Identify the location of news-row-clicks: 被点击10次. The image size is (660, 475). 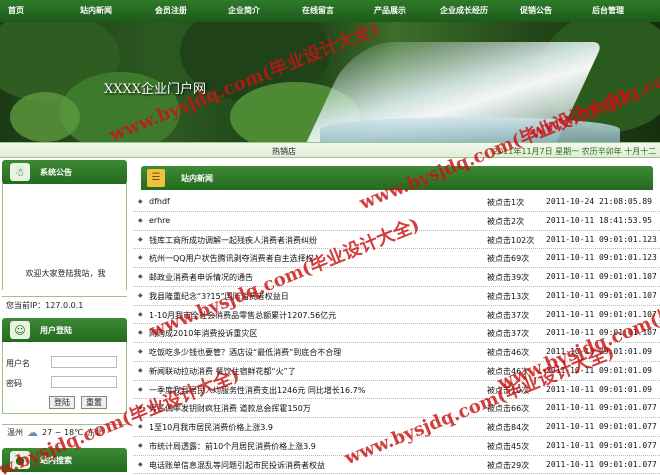
(508, 390).